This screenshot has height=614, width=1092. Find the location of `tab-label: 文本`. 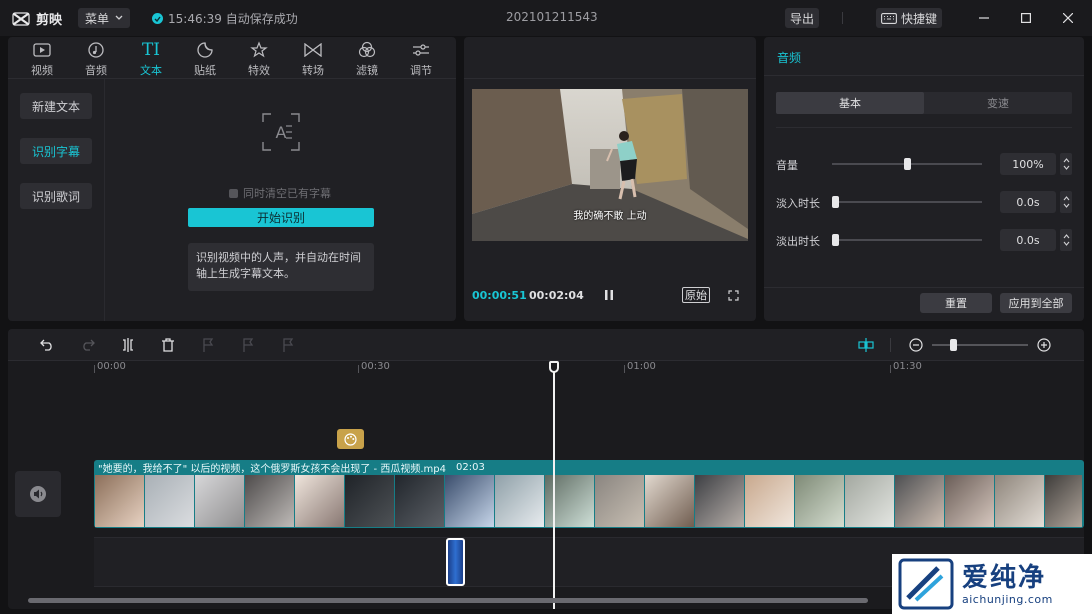

tab-label: 文本 is located at coordinates (151, 70).